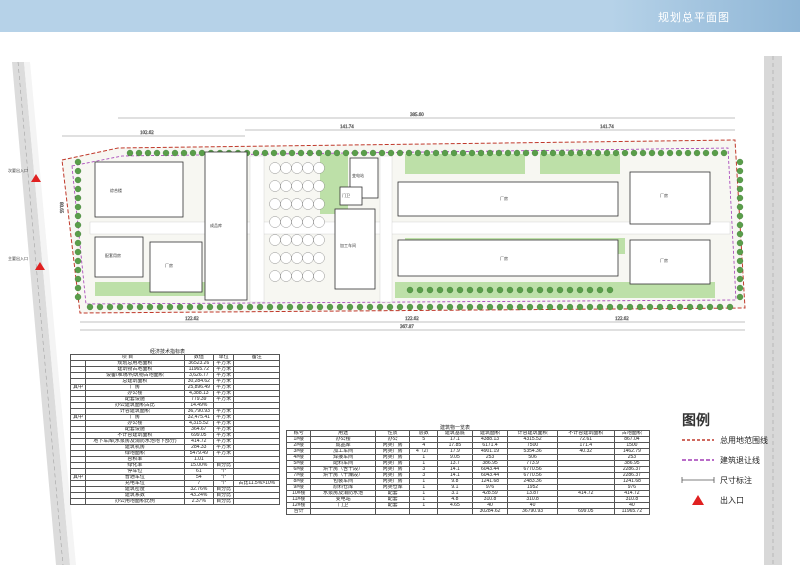 This screenshot has width=800, height=565. Describe the element at coordinates (698, 460) in the screenshot. I see `legend-swatch-setback` at that location.